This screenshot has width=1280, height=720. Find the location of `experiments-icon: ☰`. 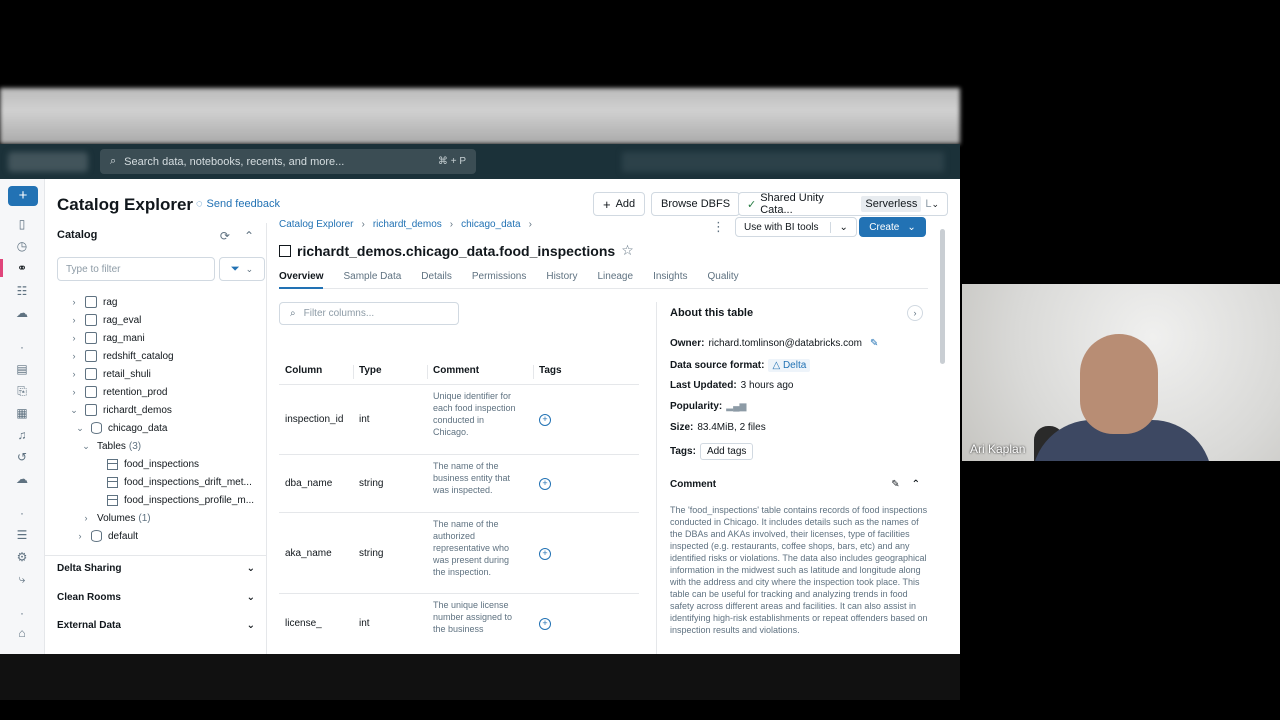

experiments-icon: ☰ is located at coordinates (22, 535).